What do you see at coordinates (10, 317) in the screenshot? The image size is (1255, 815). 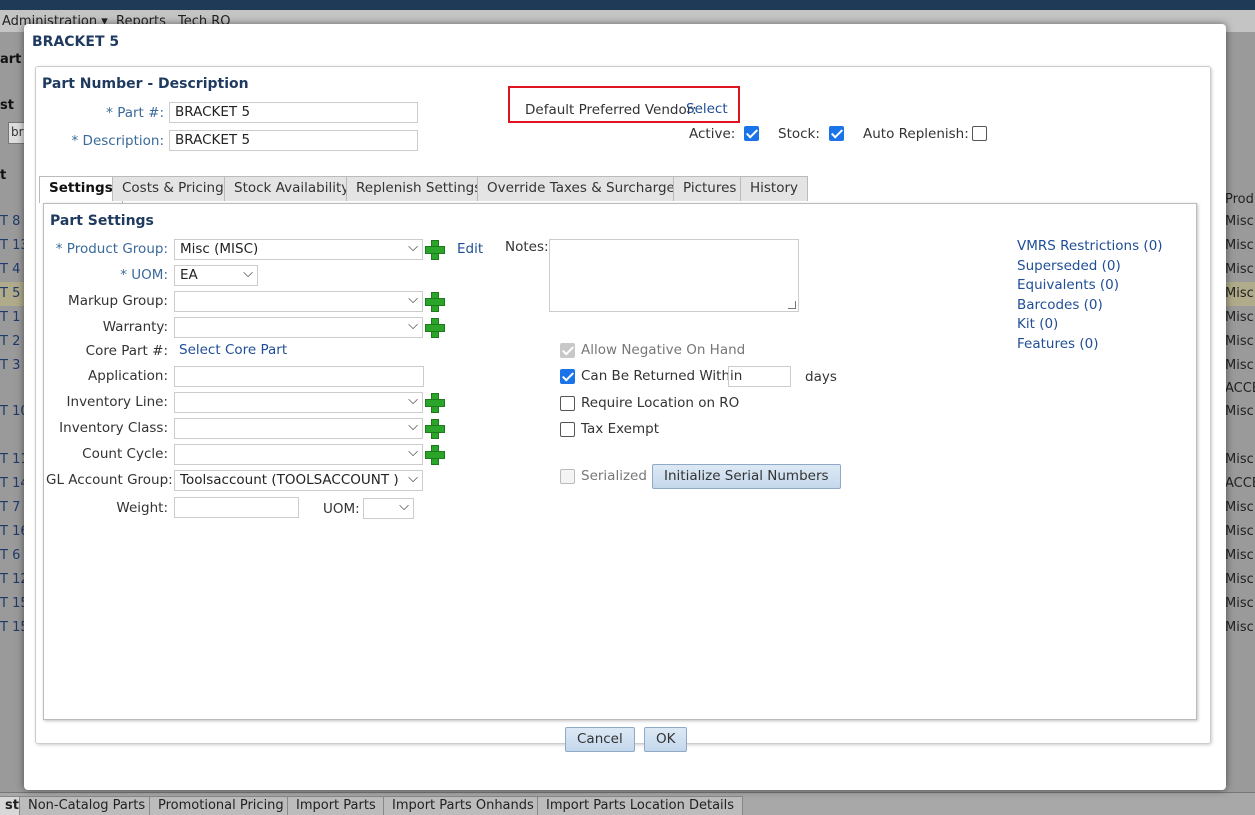 I see `bg-row-link: T 1` at bounding box center [10, 317].